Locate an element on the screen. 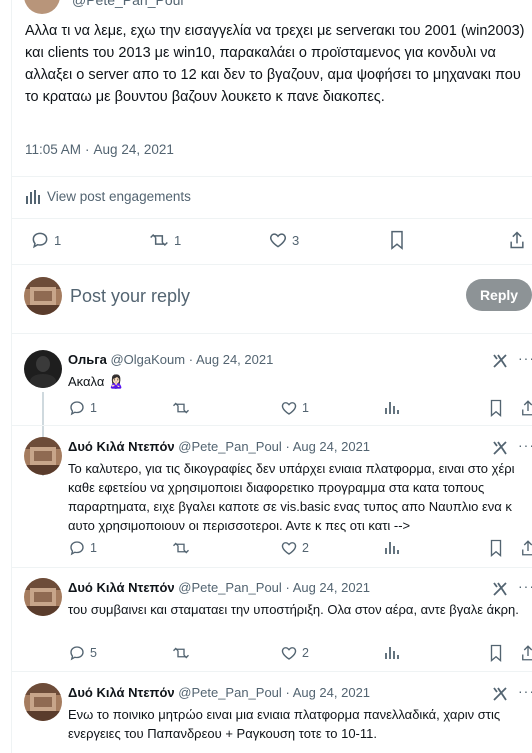 The image size is (532, 753). comment-action-bar: 5 2 is located at coordinates (300, 653).